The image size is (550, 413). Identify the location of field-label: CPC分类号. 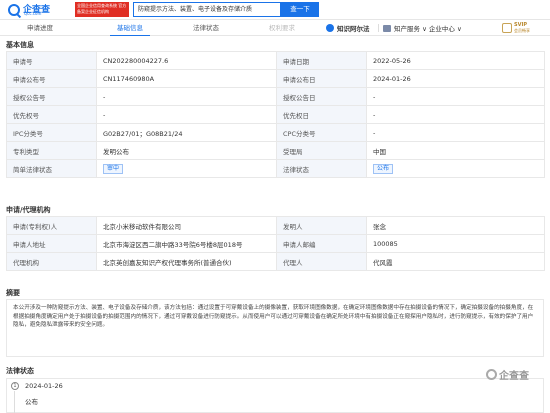
(321, 132).